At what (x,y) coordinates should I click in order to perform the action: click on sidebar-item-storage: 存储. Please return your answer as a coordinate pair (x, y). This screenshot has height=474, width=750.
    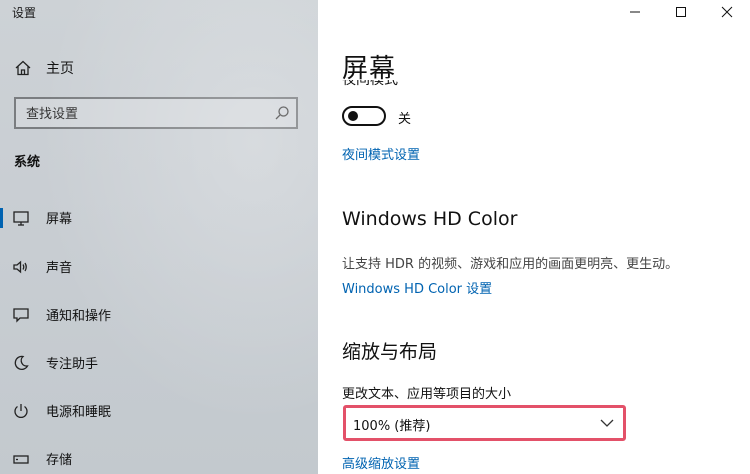
    Looking at the image, I should click on (159, 456).